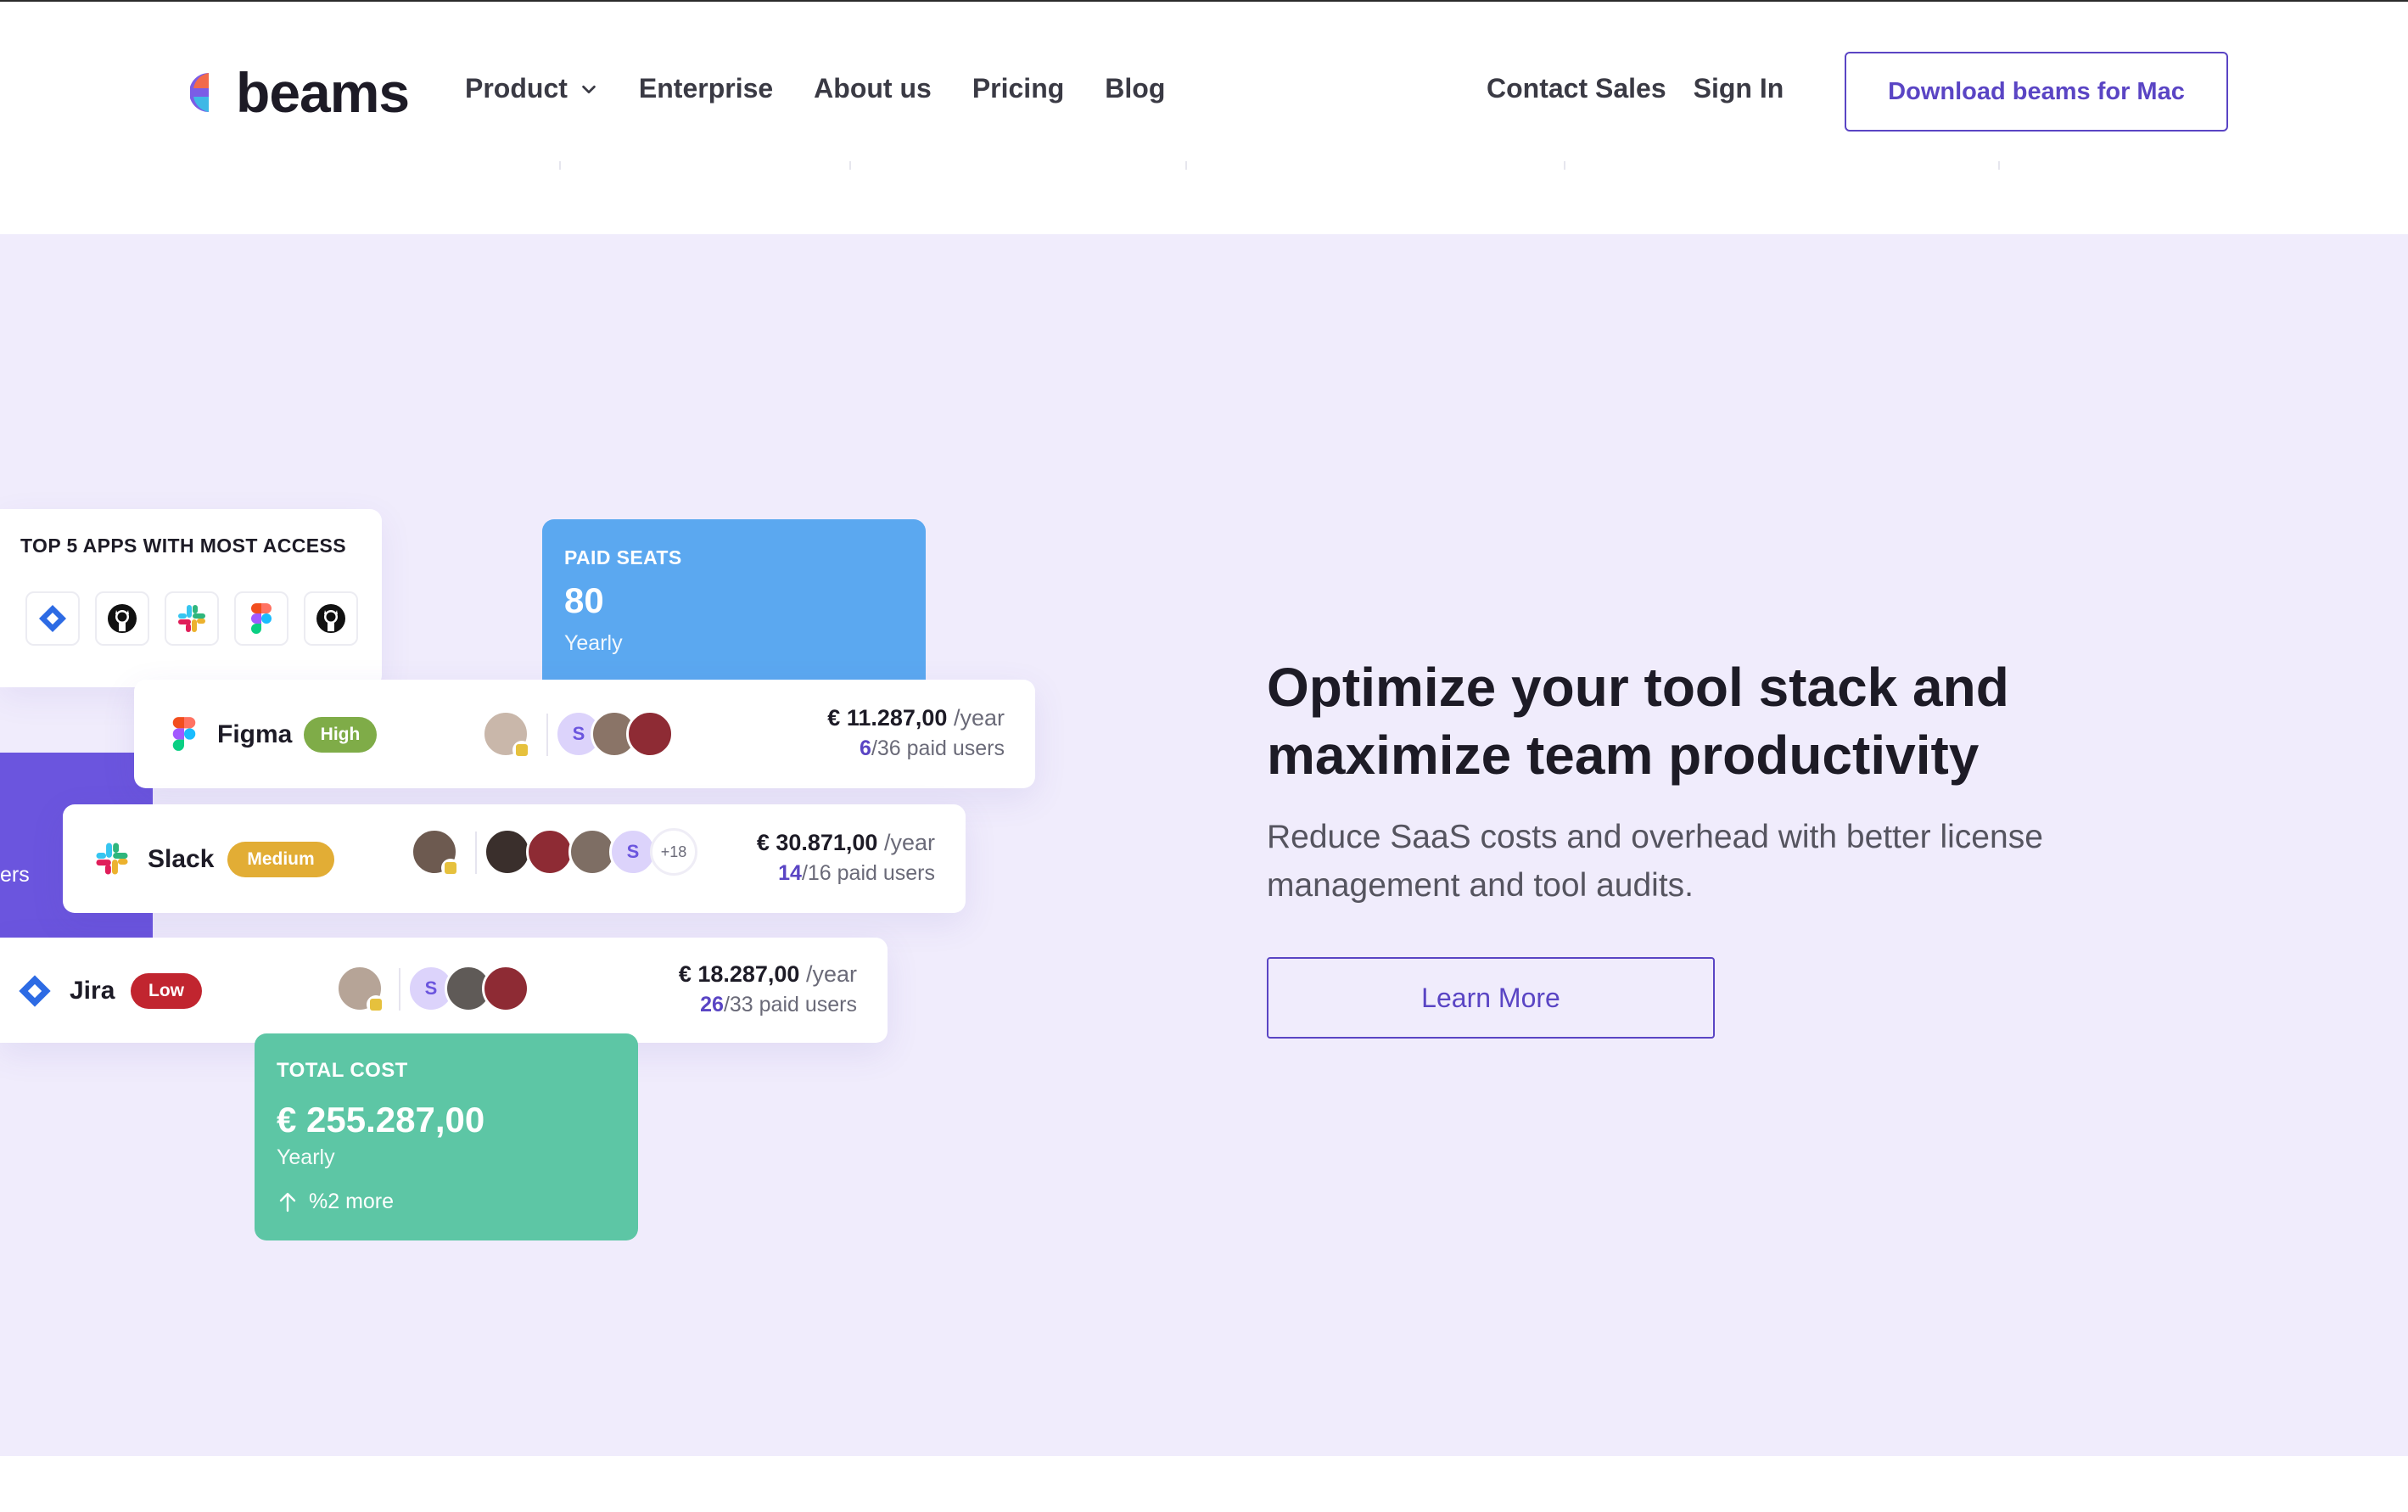 The width and height of the screenshot is (2408, 1512). I want to click on main-nav: Product Enterprise About us Pricing Blog, so click(835, 88).